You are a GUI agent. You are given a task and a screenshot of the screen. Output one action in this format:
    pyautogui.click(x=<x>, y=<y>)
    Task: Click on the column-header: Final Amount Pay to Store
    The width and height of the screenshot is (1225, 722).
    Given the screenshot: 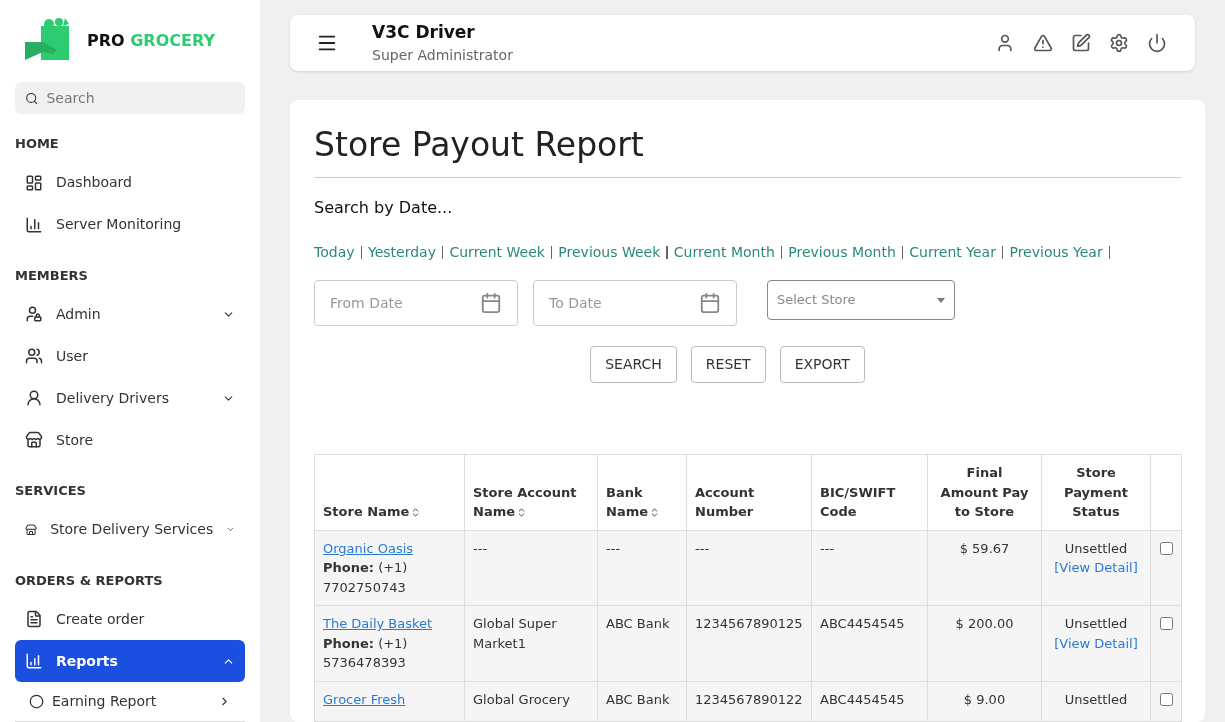 What is the action you would take?
    pyautogui.click(x=984, y=492)
    